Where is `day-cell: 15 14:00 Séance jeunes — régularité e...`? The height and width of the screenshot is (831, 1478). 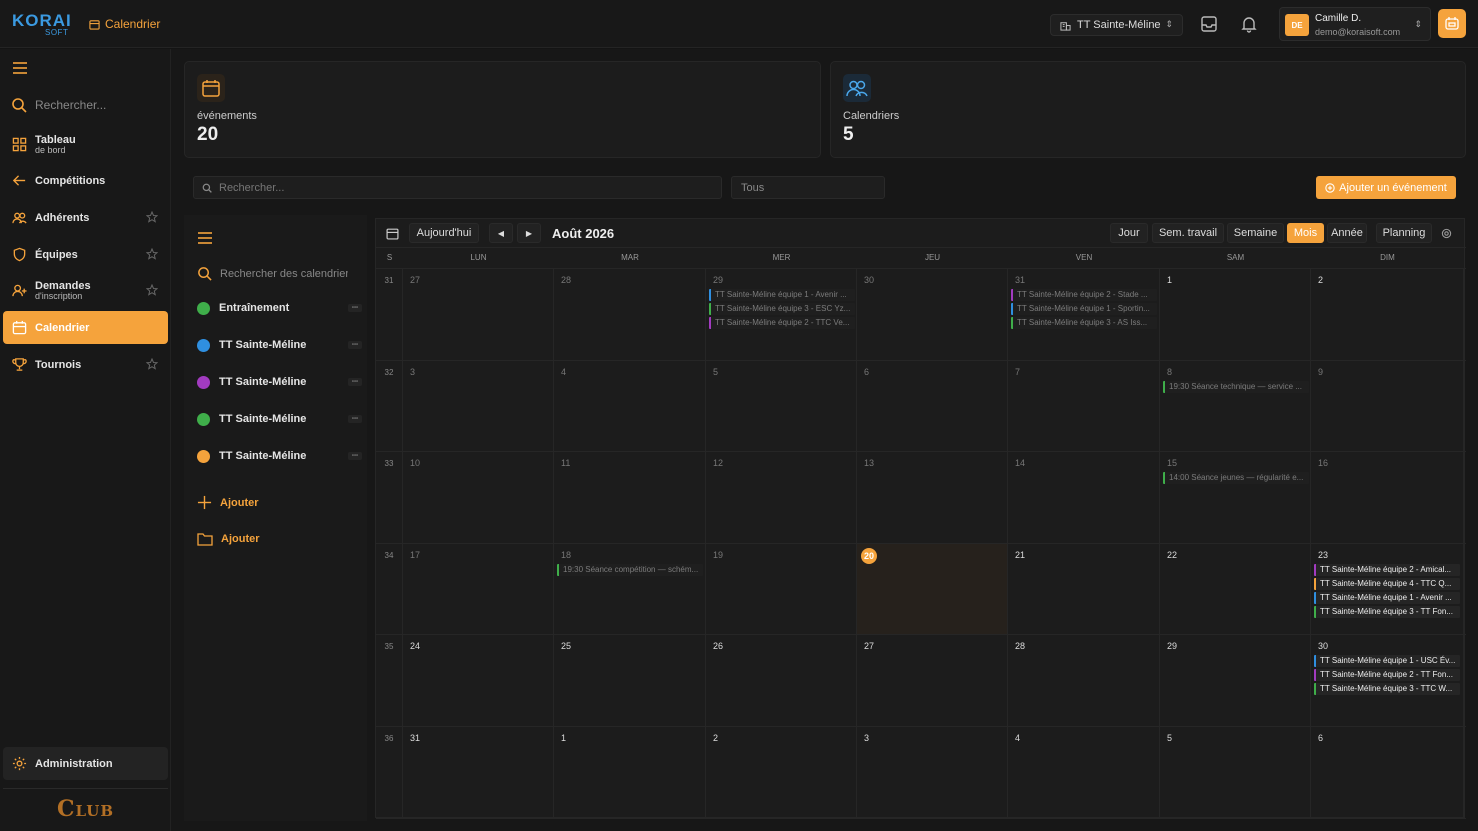 day-cell: 15 14:00 Séance jeunes — régularité e... is located at coordinates (1235, 497).